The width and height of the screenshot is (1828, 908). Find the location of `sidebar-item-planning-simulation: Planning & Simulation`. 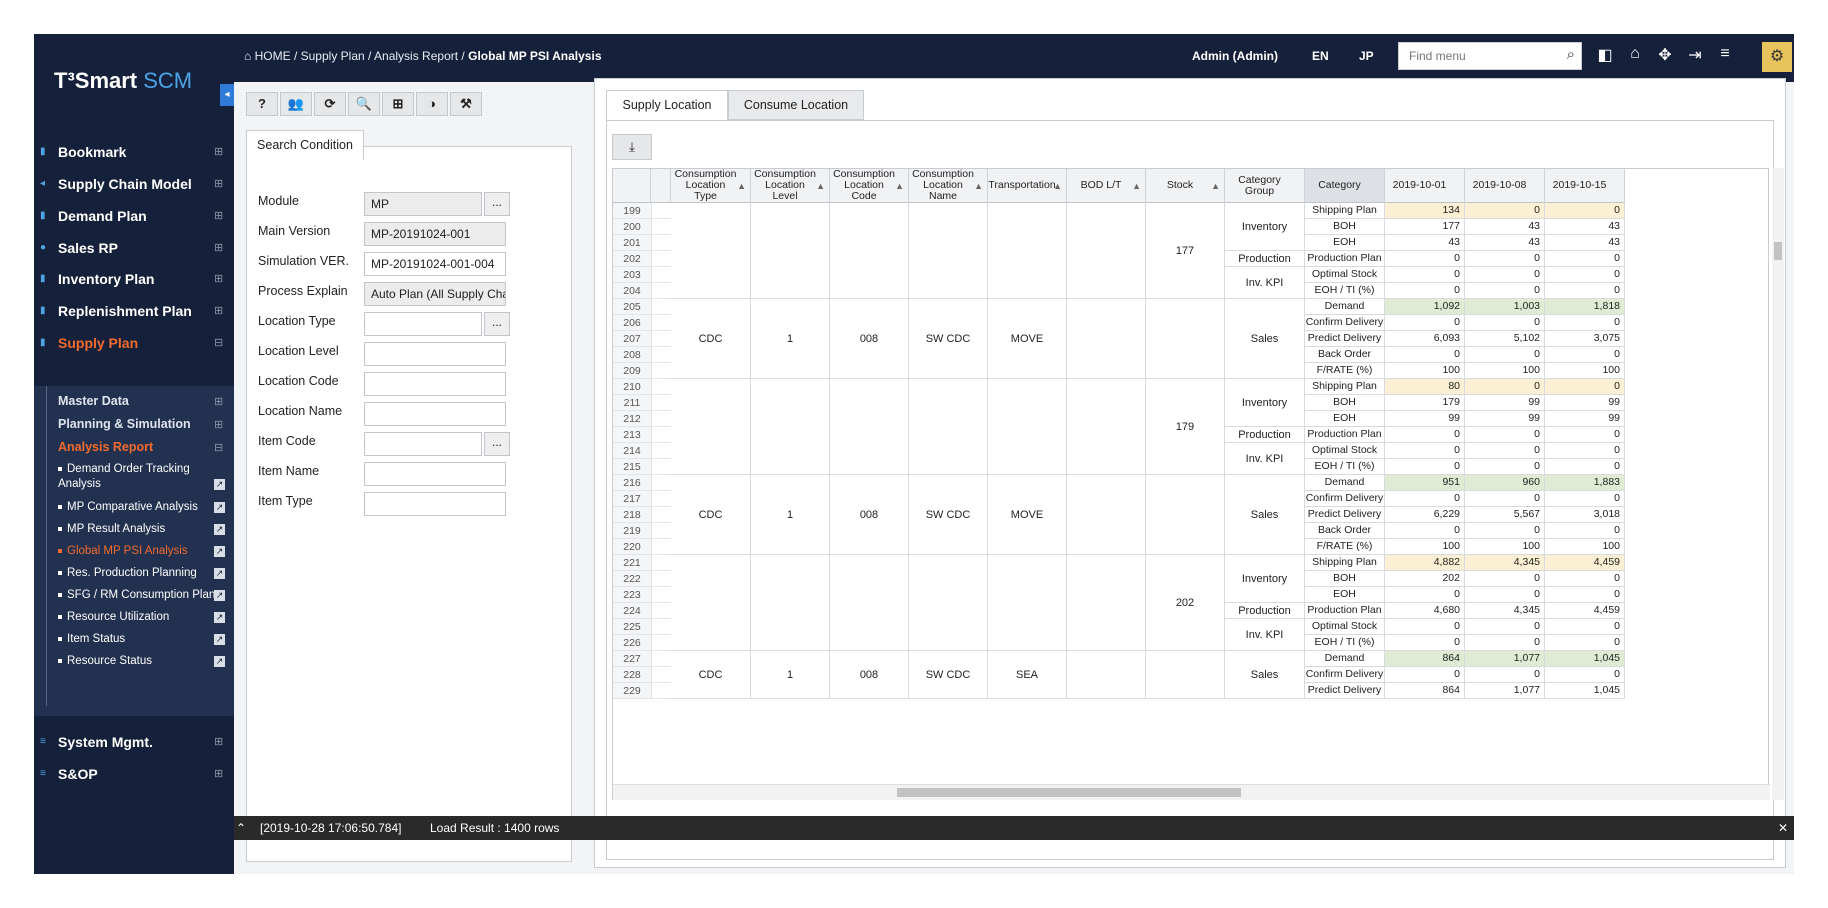

sidebar-item-planning-simulation: Planning & Simulation is located at coordinates (124, 424).